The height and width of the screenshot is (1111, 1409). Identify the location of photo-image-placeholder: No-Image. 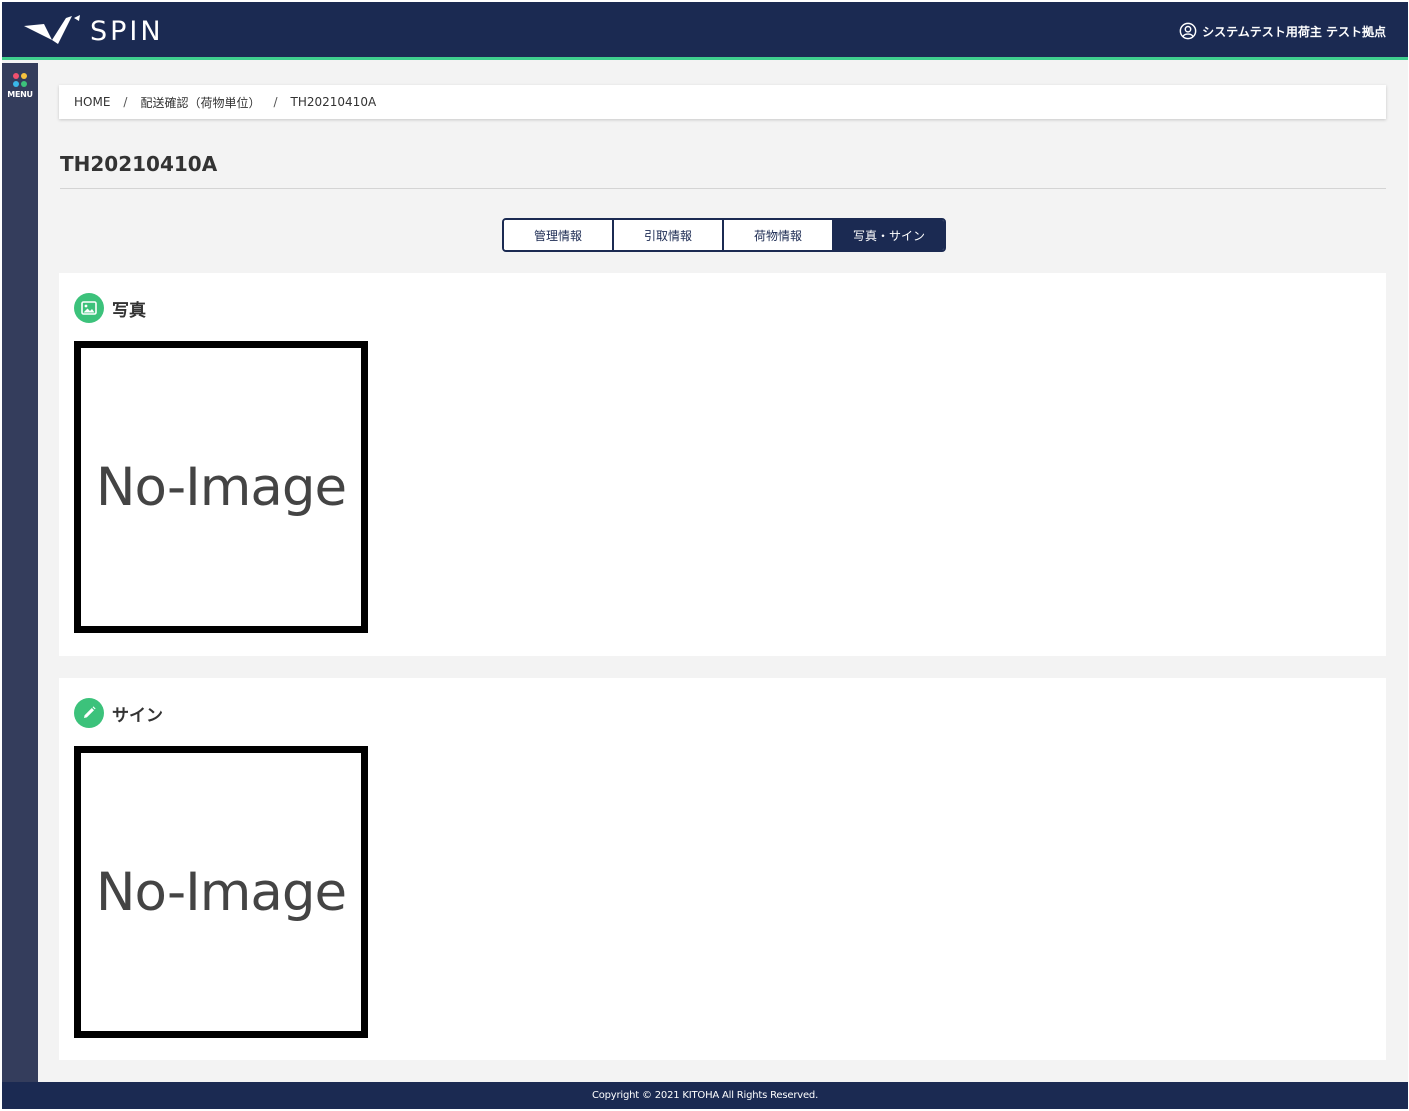
(221, 487).